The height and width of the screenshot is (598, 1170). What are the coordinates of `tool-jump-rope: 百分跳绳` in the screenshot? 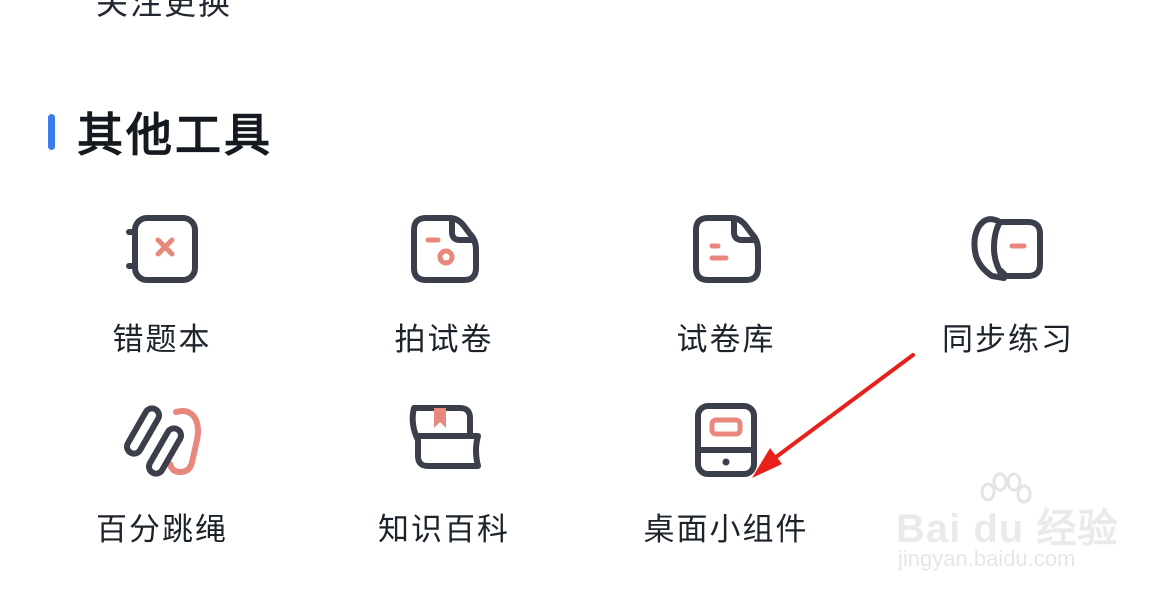 It's located at (162, 475).